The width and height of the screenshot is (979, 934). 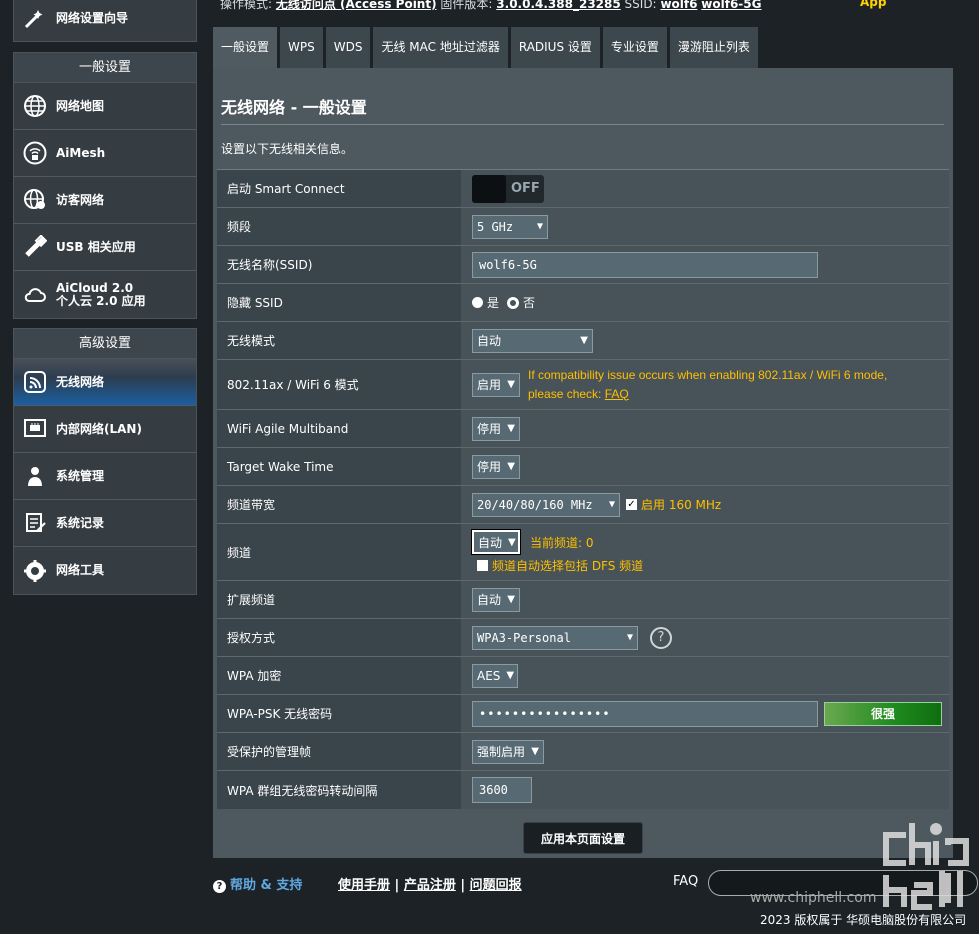 What do you see at coordinates (525, 188) in the screenshot?
I see `toggle-state: OFF` at bounding box center [525, 188].